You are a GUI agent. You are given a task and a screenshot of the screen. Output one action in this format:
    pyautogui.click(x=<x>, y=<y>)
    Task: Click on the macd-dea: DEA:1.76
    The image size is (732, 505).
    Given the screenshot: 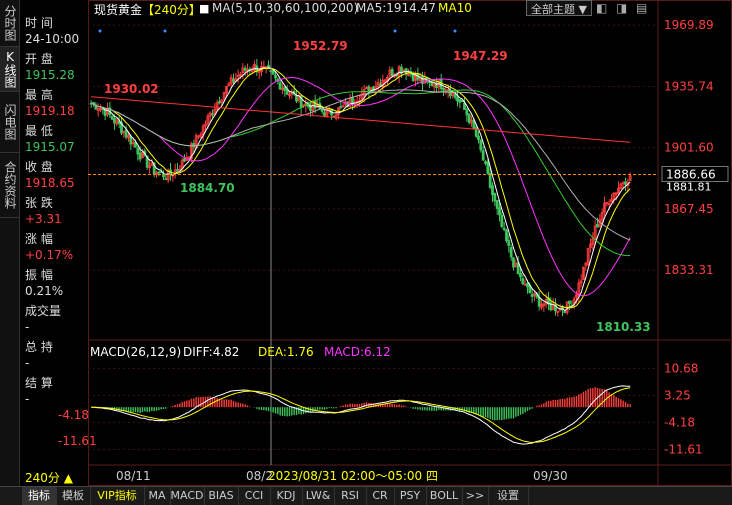 What is the action you would take?
    pyautogui.click(x=286, y=352)
    